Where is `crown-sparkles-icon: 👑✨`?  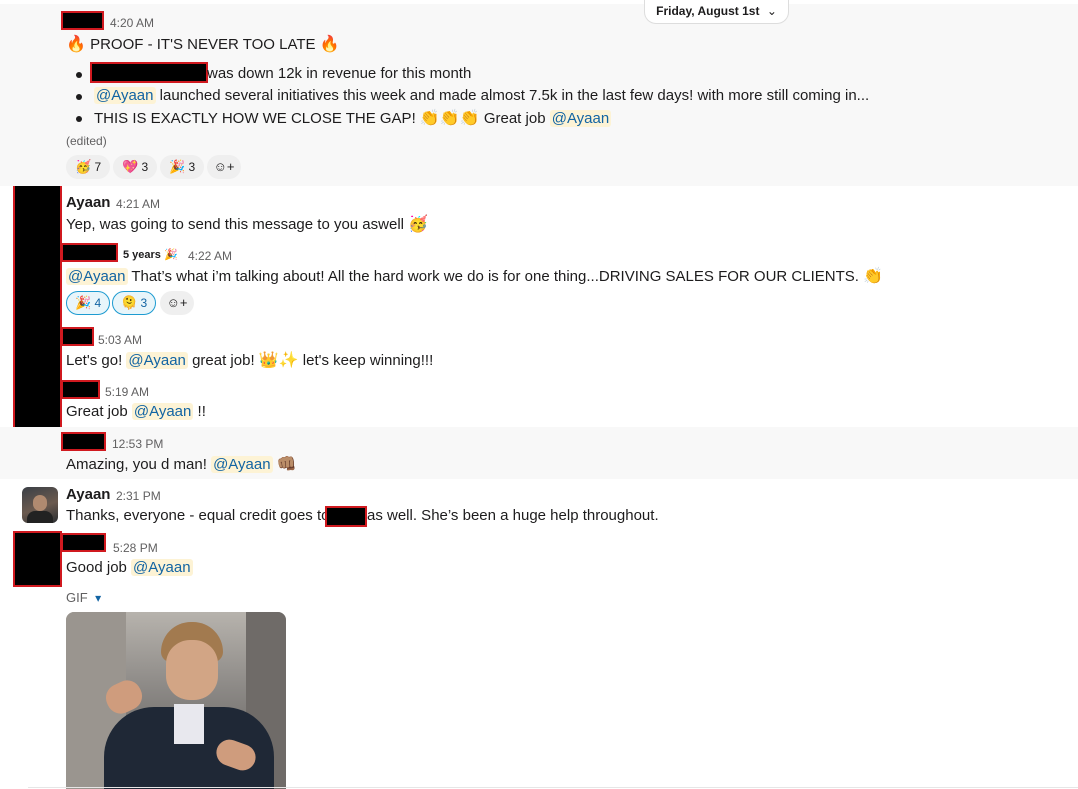
crown-sparkles-icon: 👑✨ is located at coordinates (278, 359).